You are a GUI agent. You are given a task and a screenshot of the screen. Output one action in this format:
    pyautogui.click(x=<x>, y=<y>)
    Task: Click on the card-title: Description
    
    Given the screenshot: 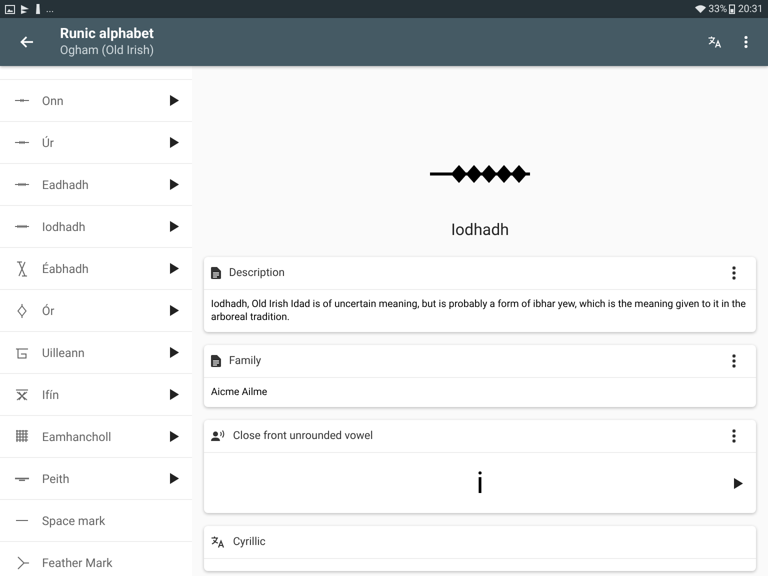 What is the action you would take?
    pyautogui.click(x=257, y=272)
    